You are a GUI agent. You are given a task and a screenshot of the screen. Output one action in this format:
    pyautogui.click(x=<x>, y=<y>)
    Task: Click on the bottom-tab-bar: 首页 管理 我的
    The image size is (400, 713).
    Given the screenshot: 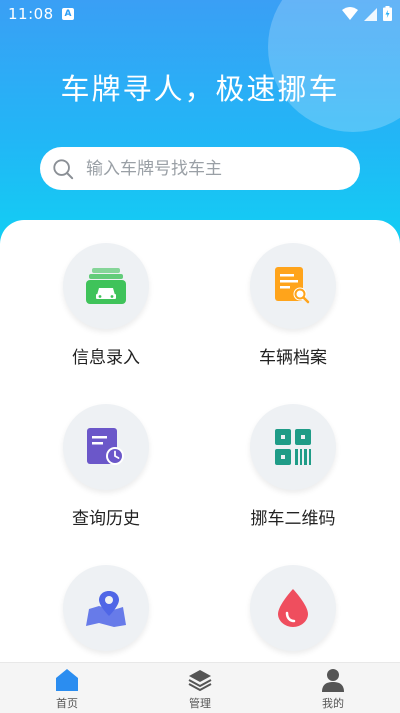 What is the action you would take?
    pyautogui.click(x=200, y=687)
    